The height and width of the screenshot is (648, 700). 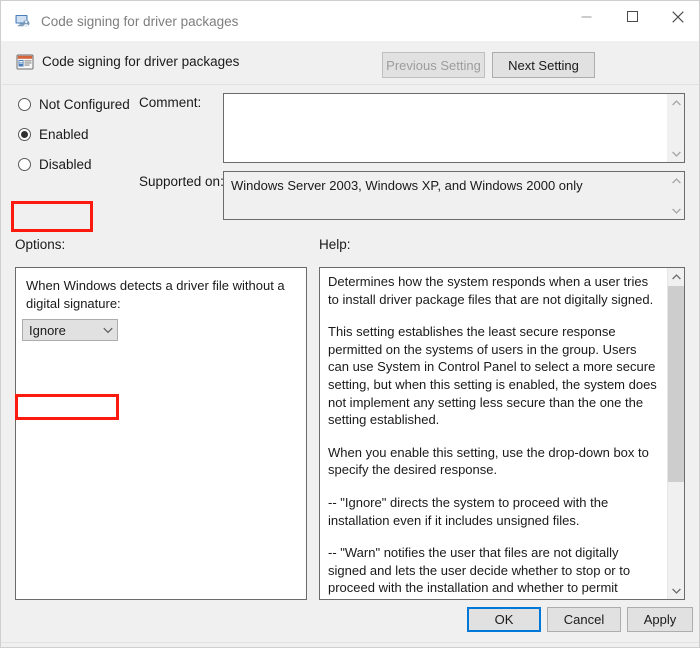 I want to click on footer-divider, so click(x=350, y=642).